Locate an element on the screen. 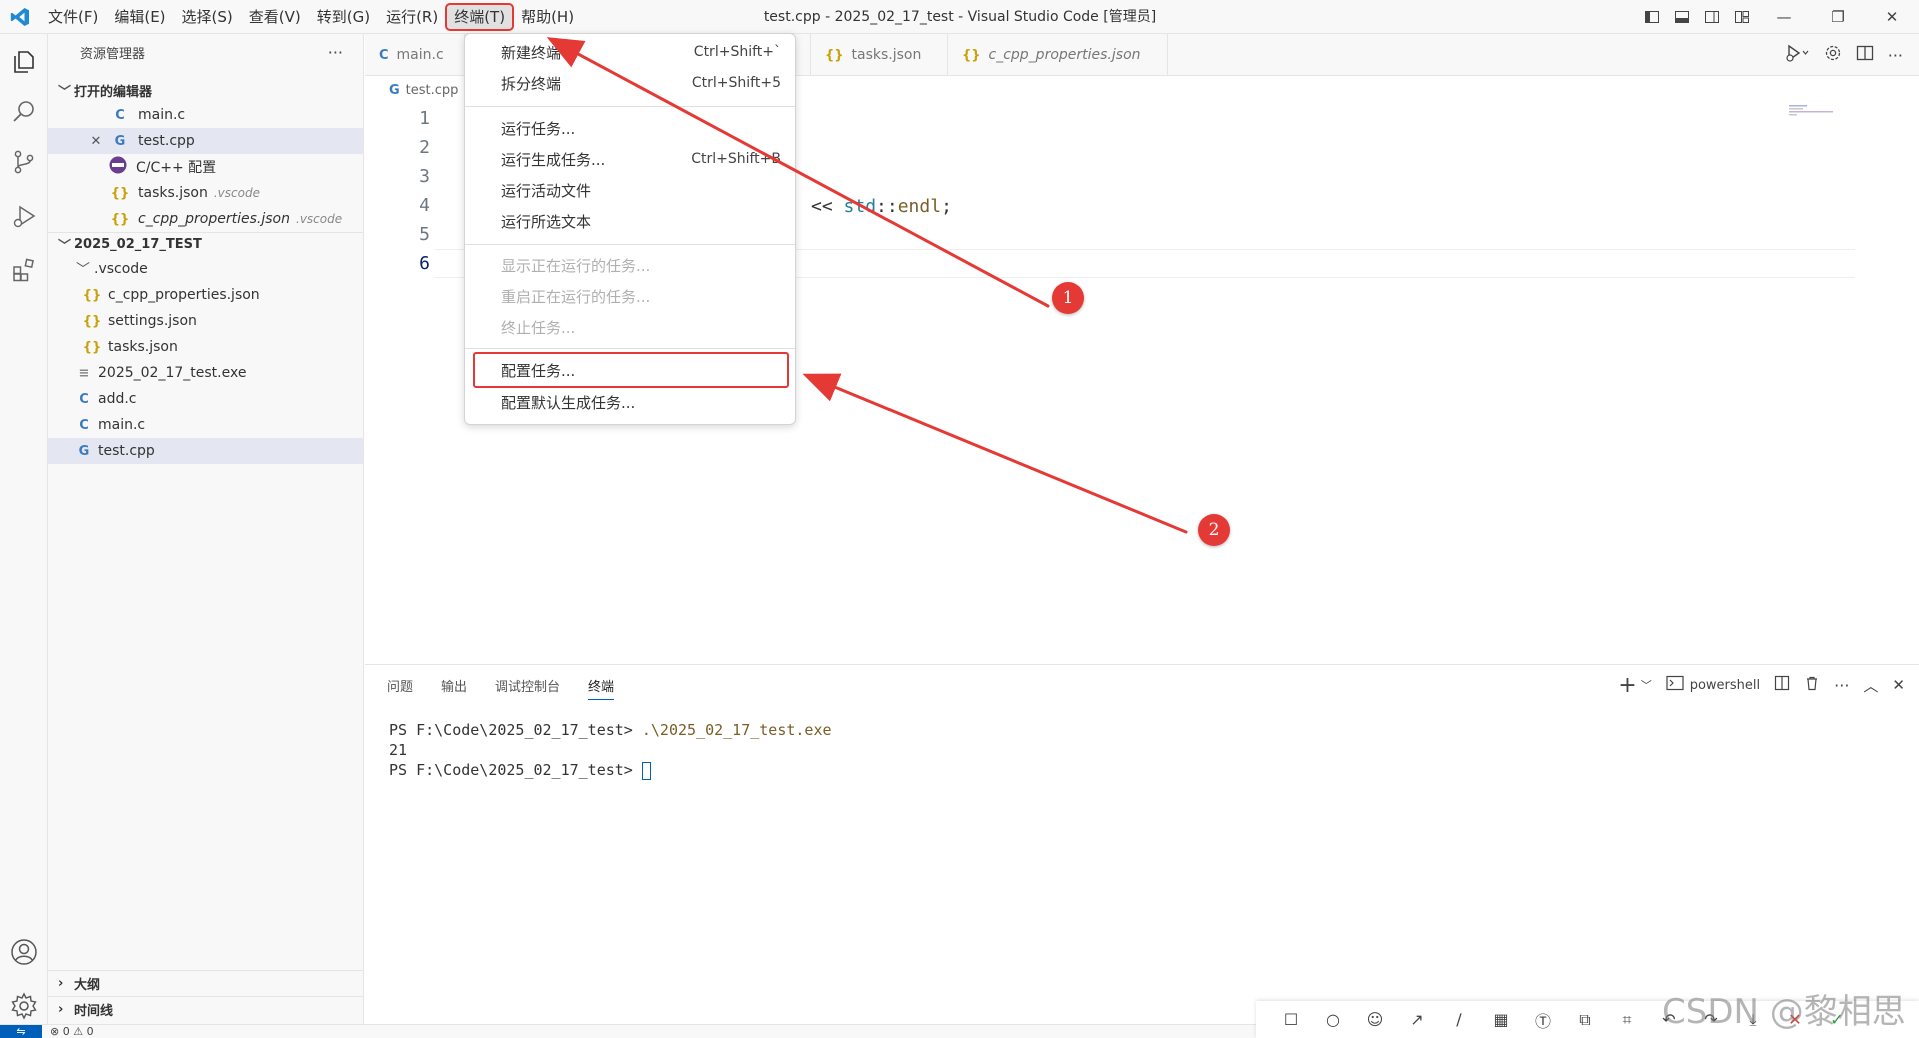 The width and height of the screenshot is (1919, 1038). panel-tab-problems: 问题 is located at coordinates (400, 685).